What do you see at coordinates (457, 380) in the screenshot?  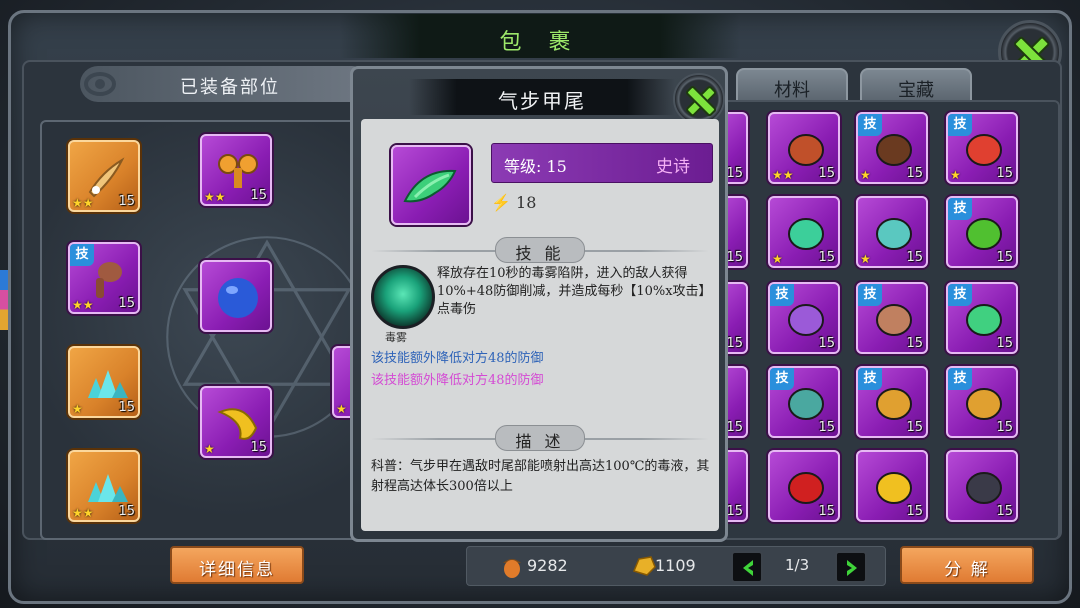 I see `skill-note-pink: 该技能额外降低对方48的防御` at bounding box center [457, 380].